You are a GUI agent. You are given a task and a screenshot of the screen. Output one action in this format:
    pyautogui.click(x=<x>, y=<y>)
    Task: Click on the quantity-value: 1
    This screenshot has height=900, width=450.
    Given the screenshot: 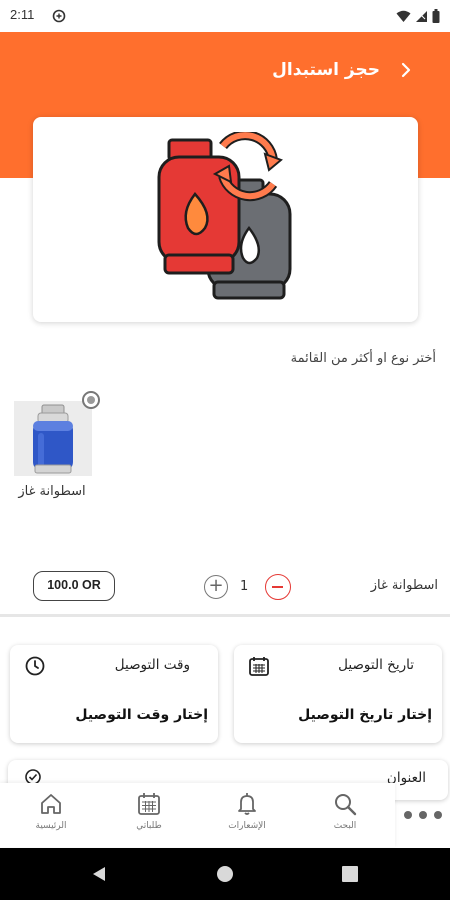 What is the action you would take?
    pyautogui.click(x=244, y=586)
    